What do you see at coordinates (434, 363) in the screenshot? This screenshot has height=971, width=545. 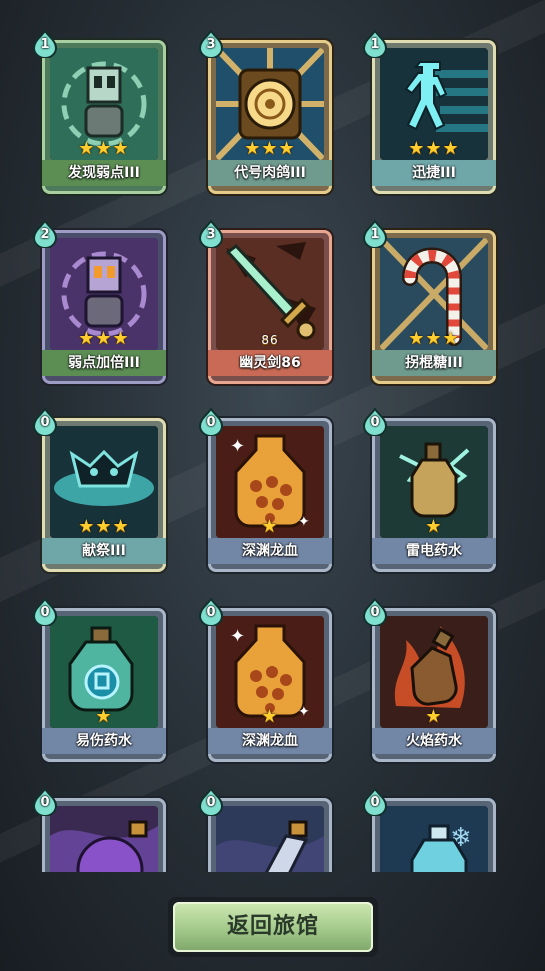 I see `card-label: 拐棍糖III` at bounding box center [434, 363].